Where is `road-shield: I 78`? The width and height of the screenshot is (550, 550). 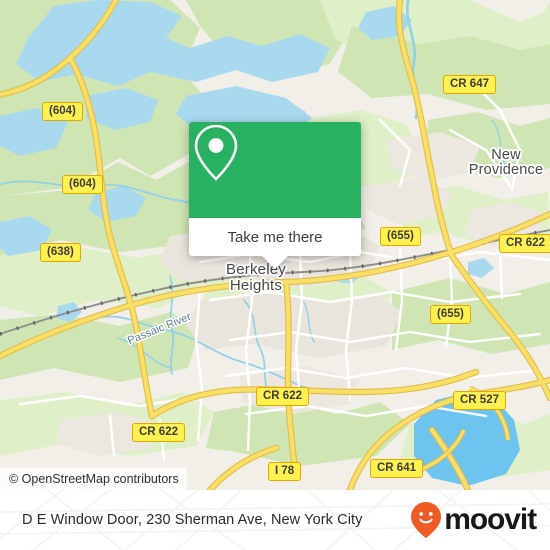 road-shield: I 78 is located at coordinates (285, 471).